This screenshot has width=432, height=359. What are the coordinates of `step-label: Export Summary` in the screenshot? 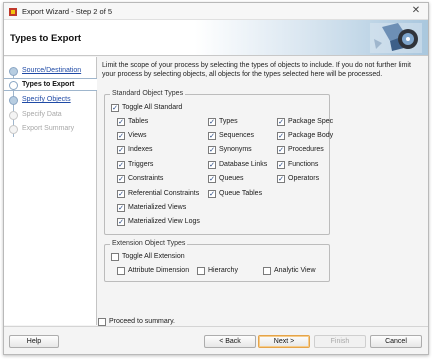 It's located at (48, 128).